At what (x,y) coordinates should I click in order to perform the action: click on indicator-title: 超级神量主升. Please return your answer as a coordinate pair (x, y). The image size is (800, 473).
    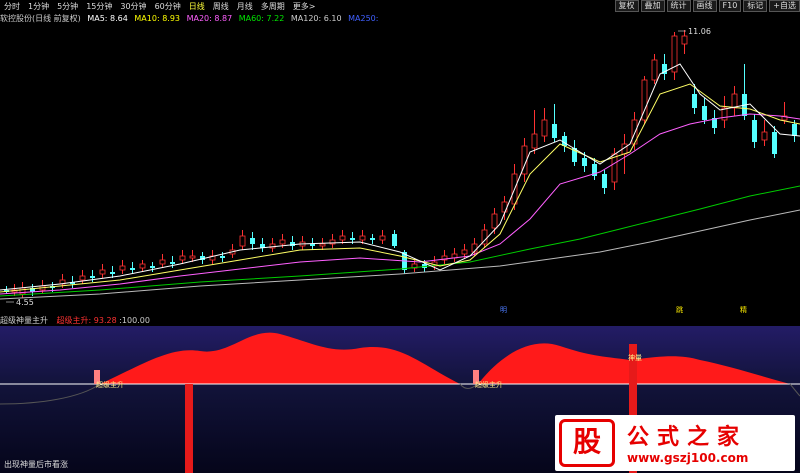
    Looking at the image, I should click on (24, 320).